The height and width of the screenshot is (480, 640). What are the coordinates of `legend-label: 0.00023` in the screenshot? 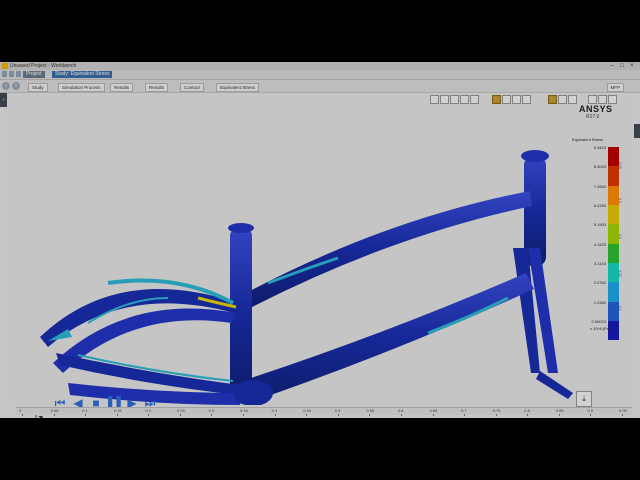 It's located at (598, 321).